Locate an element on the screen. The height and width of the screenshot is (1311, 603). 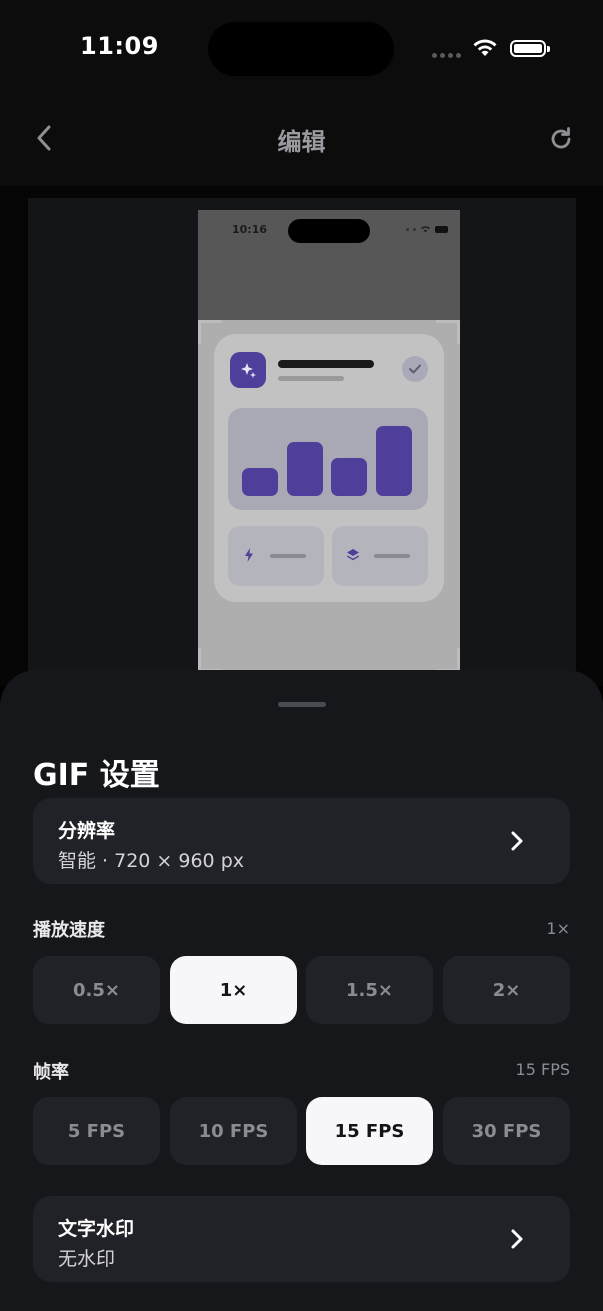
preview-bar-chart is located at coordinates (328, 459).